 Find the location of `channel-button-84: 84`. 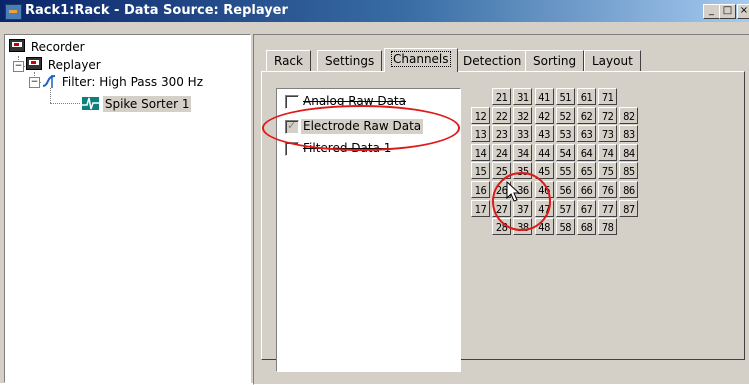

channel-button-84: 84 is located at coordinates (629, 152).